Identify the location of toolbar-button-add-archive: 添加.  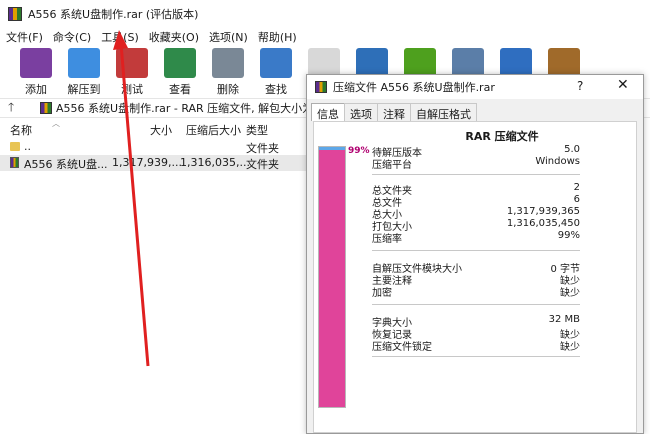
(36, 72).